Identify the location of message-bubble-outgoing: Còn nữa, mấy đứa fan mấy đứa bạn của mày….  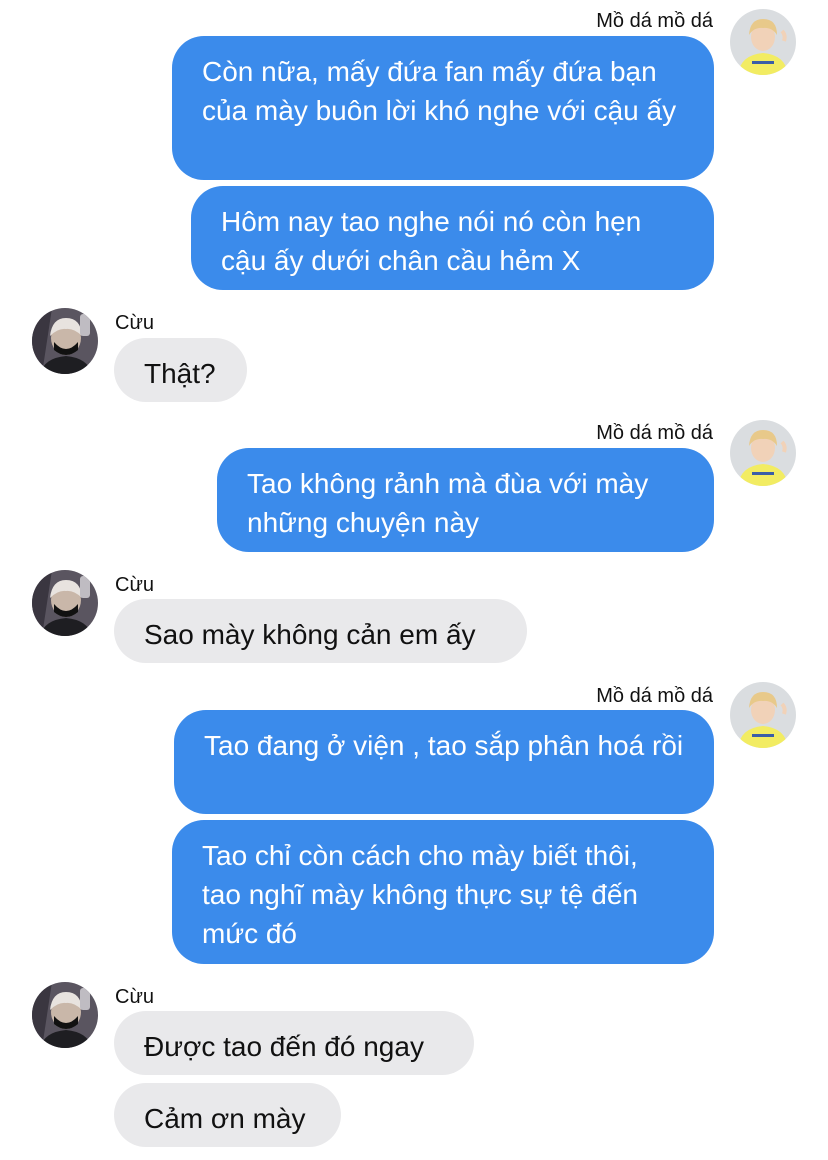
(443, 108).